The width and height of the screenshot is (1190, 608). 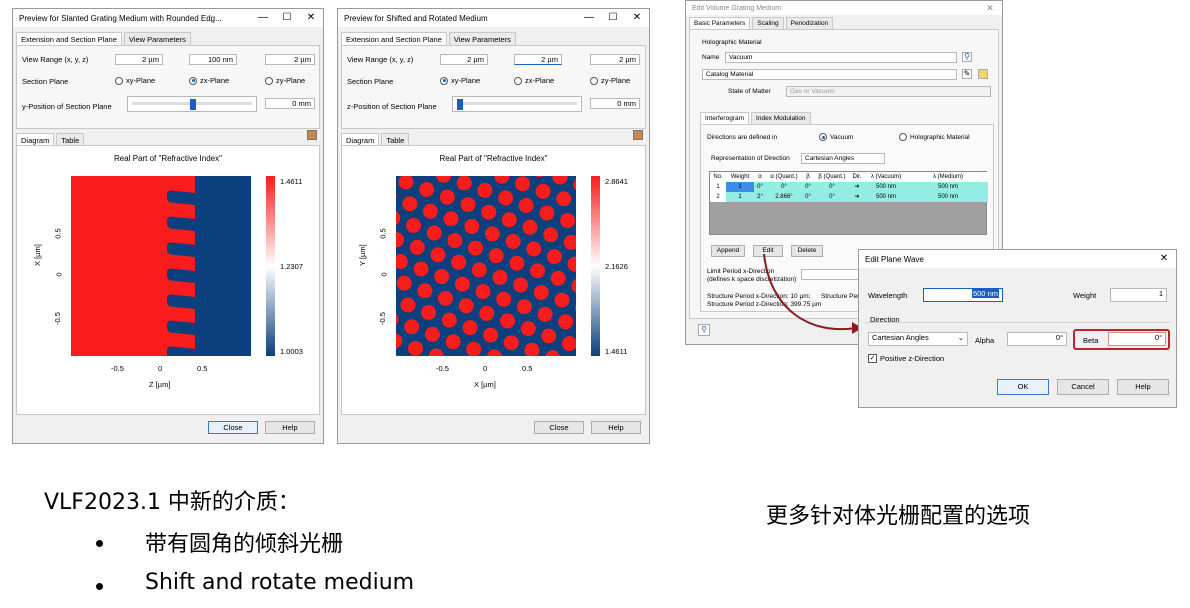 I want to click on name-input: Vacuum, so click(x=841, y=57).